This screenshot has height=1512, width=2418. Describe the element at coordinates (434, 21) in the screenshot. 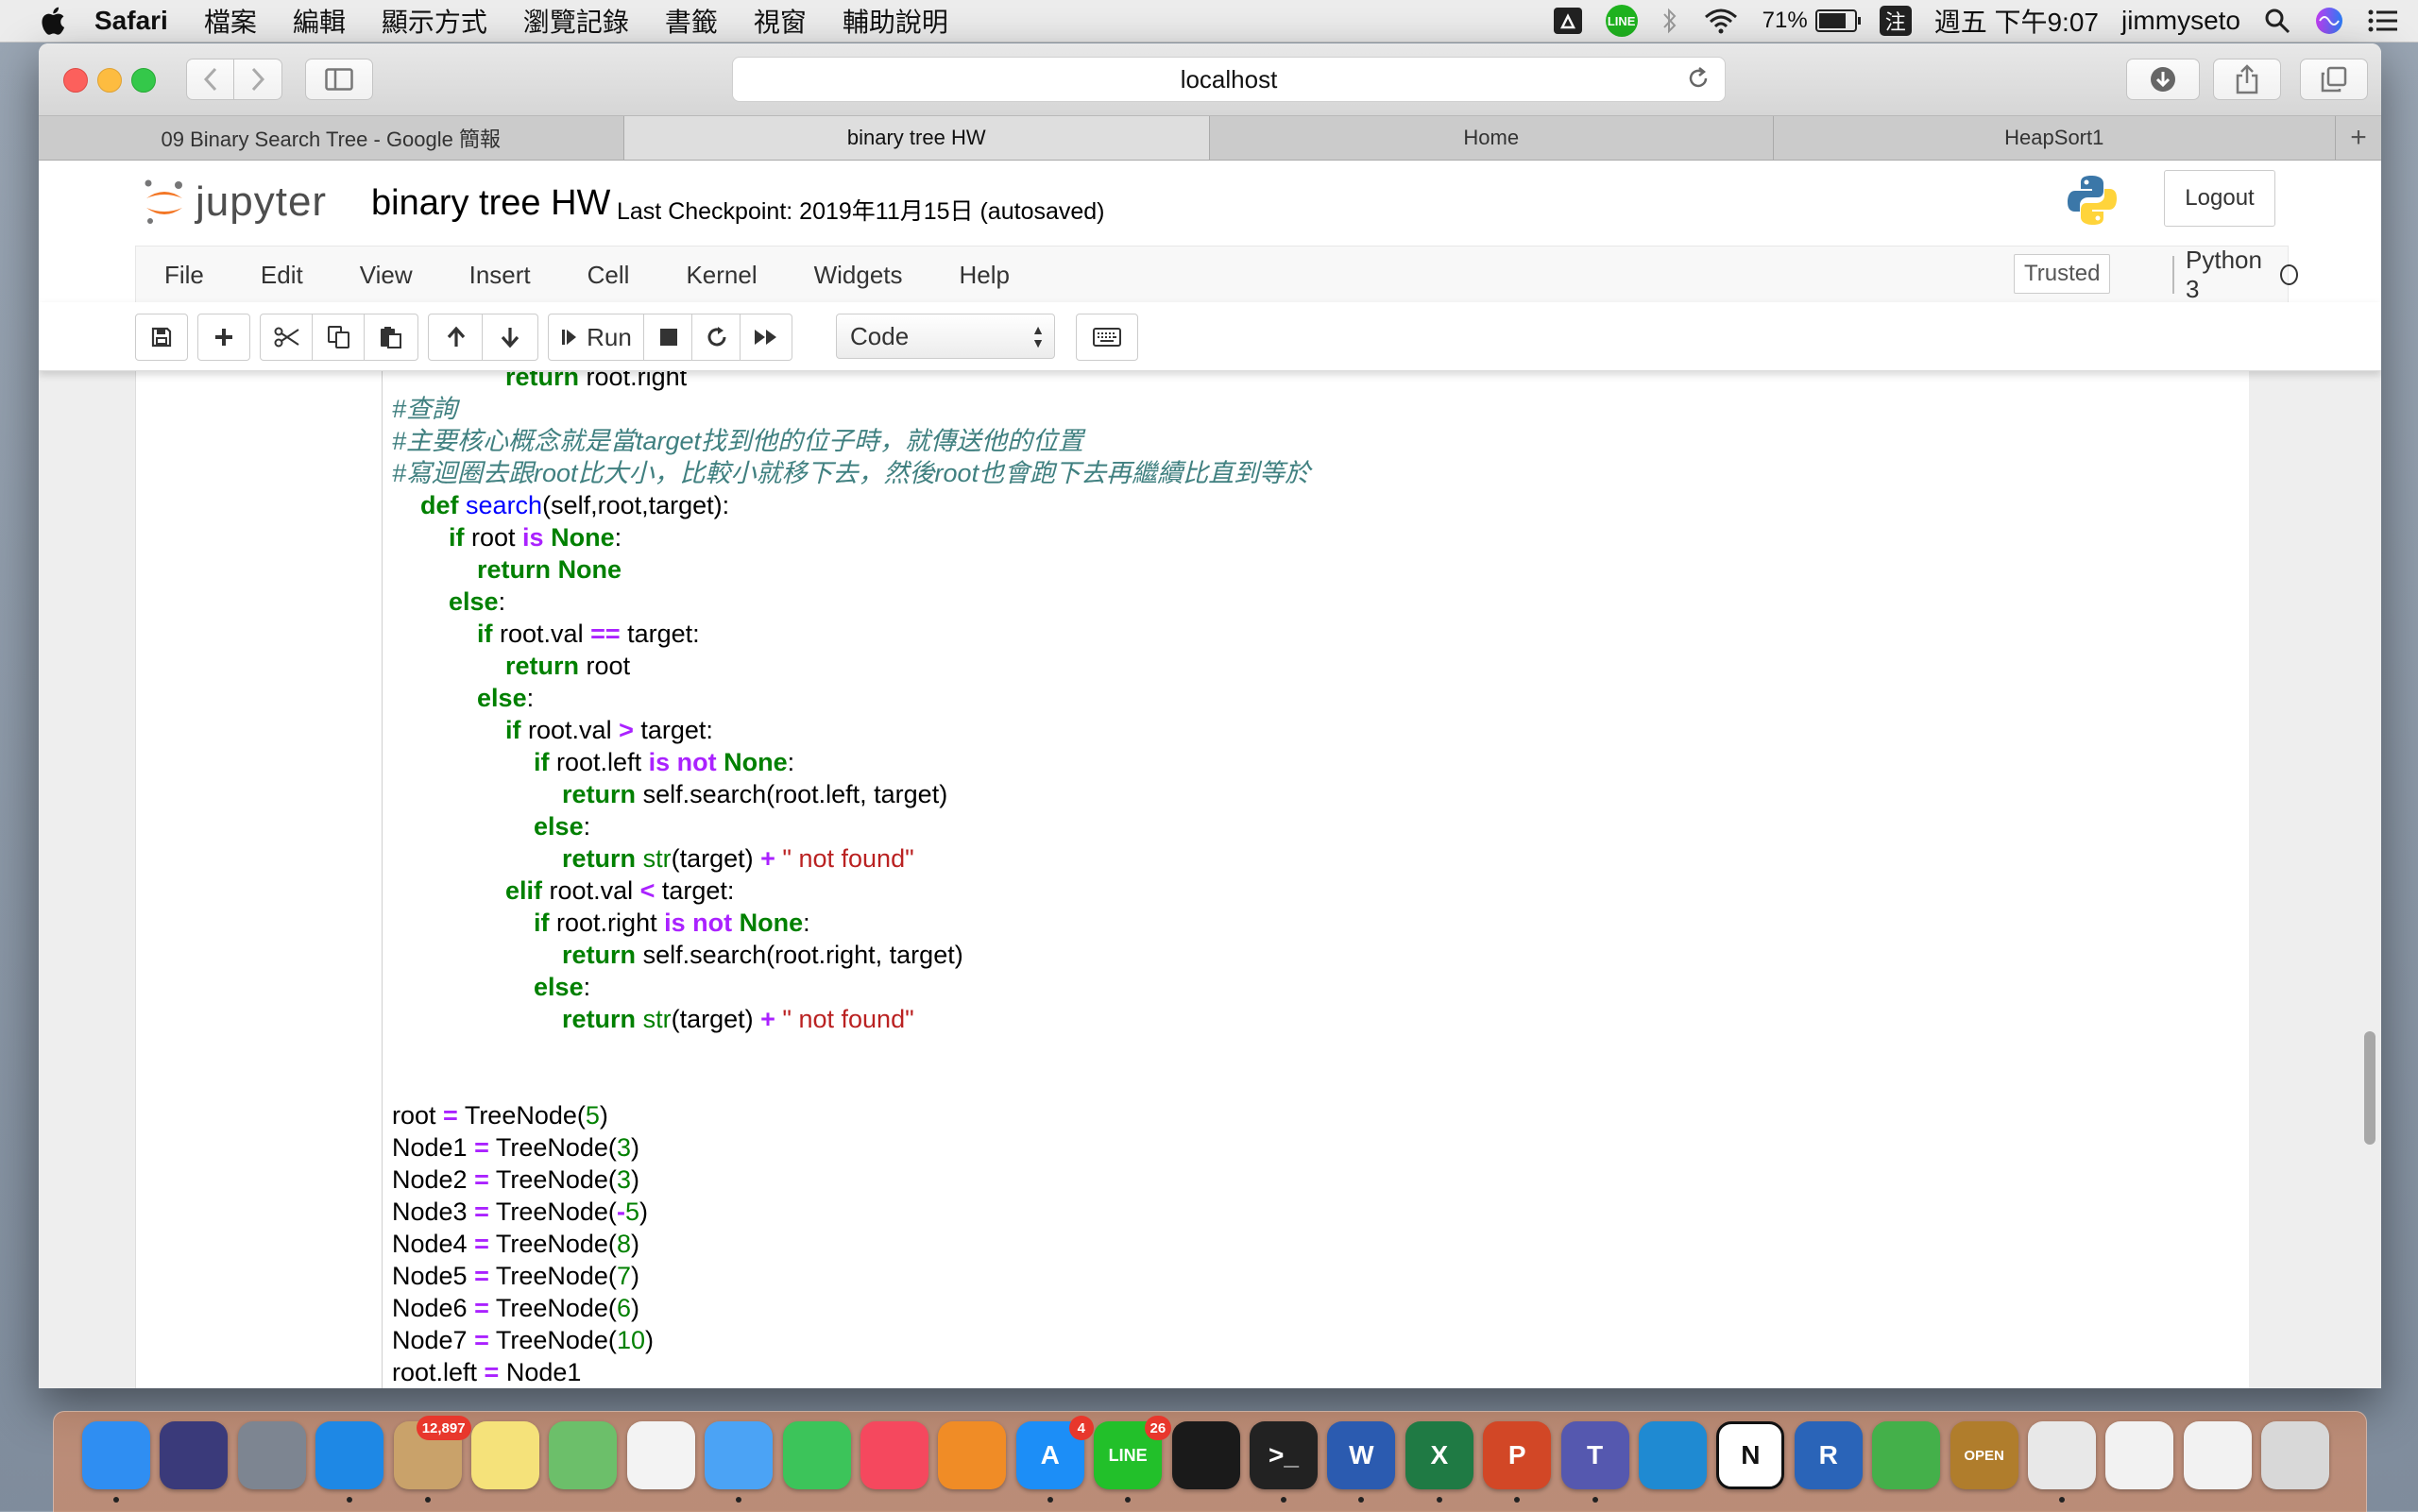

I see `menu-view: 顯示方式` at that location.